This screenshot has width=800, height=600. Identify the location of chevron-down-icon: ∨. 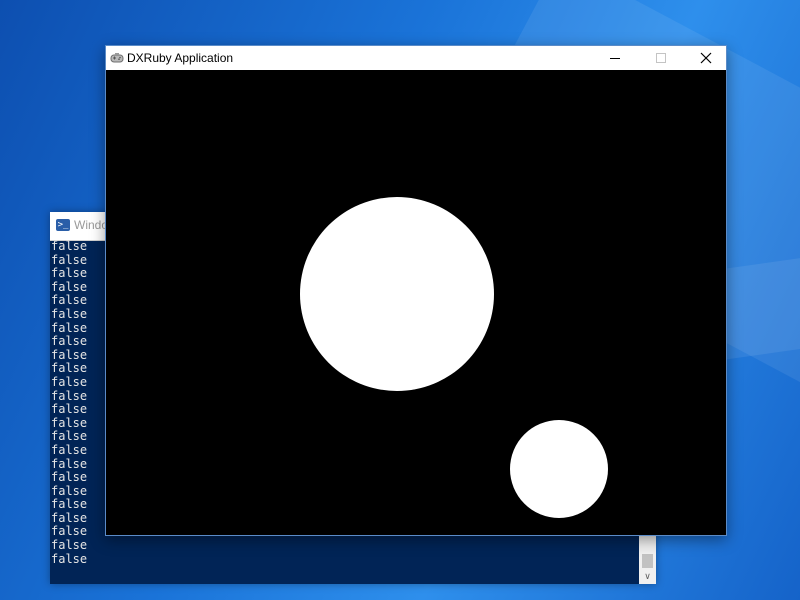
(647, 577).